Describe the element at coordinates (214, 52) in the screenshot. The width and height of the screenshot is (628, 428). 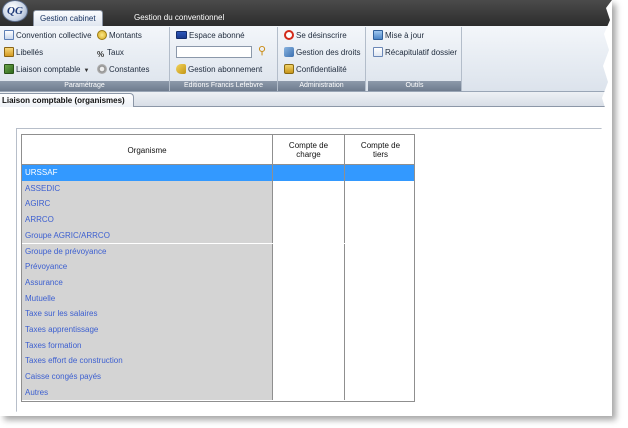
I see `search-input` at that location.